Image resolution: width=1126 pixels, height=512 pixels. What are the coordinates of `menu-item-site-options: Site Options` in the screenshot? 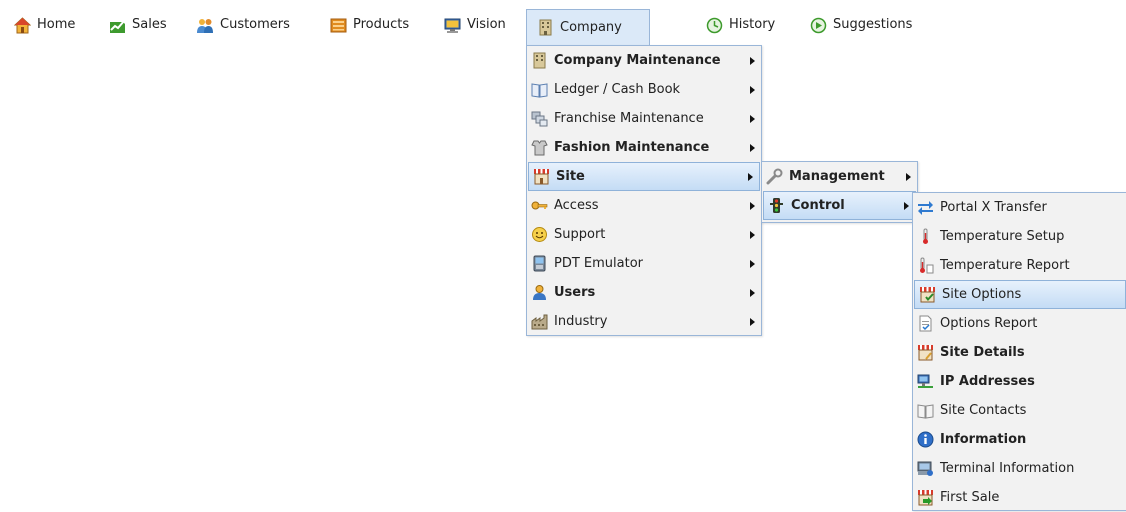 It's located at (1020, 294).